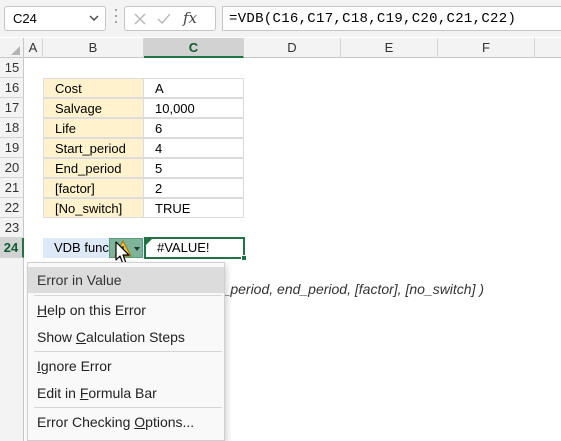 This screenshot has height=441, width=561. What do you see at coordinates (93, 128) in the screenshot?
I see `cell-b18: Life` at bounding box center [93, 128].